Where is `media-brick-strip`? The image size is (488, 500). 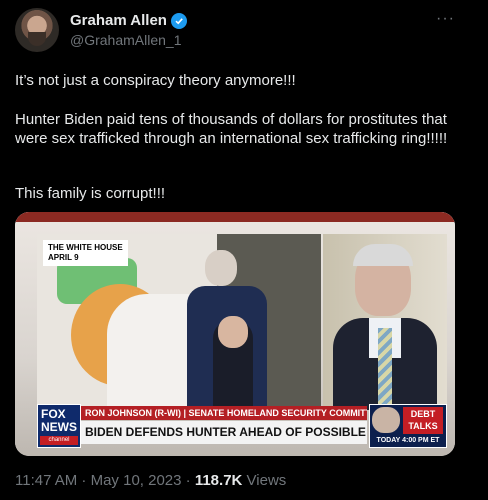
media-brick-strip is located at coordinates (235, 217).